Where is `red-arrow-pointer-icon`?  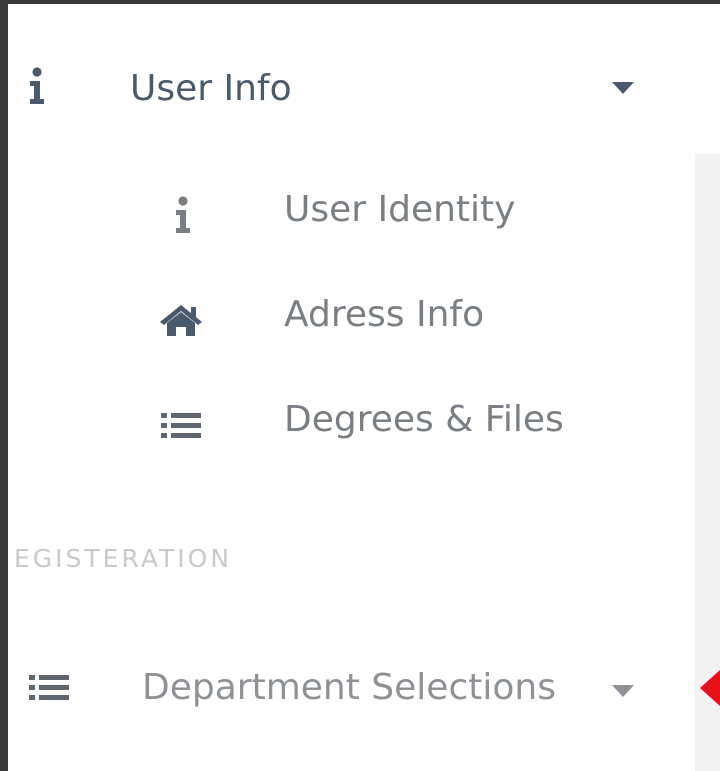
red-arrow-pointer-icon is located at coordinates (710, 688).